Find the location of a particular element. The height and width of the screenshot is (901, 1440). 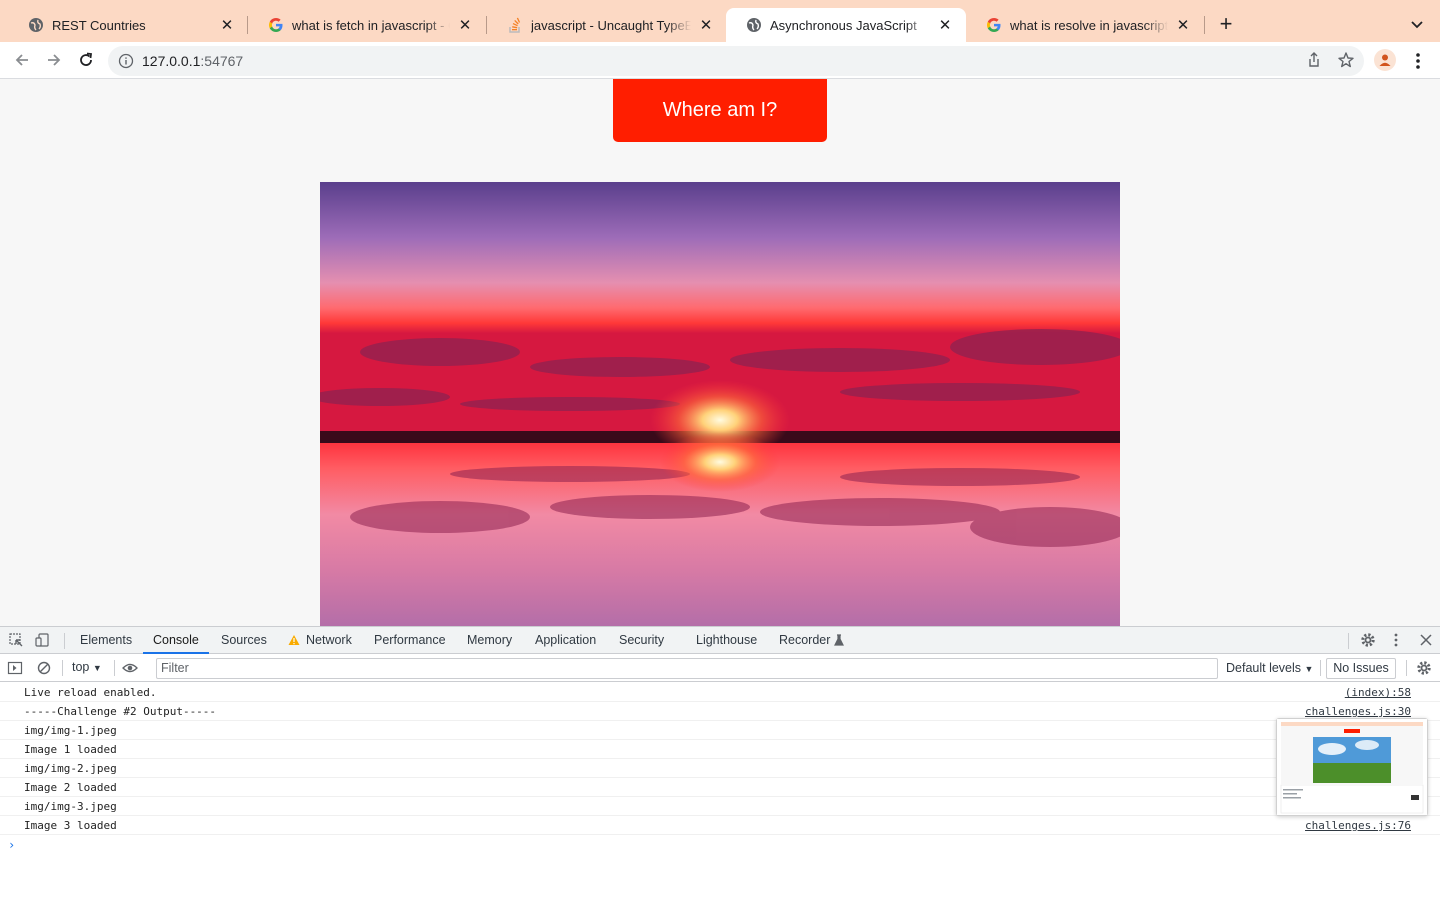

more-options-icon is located at coordinates (1396, 640).